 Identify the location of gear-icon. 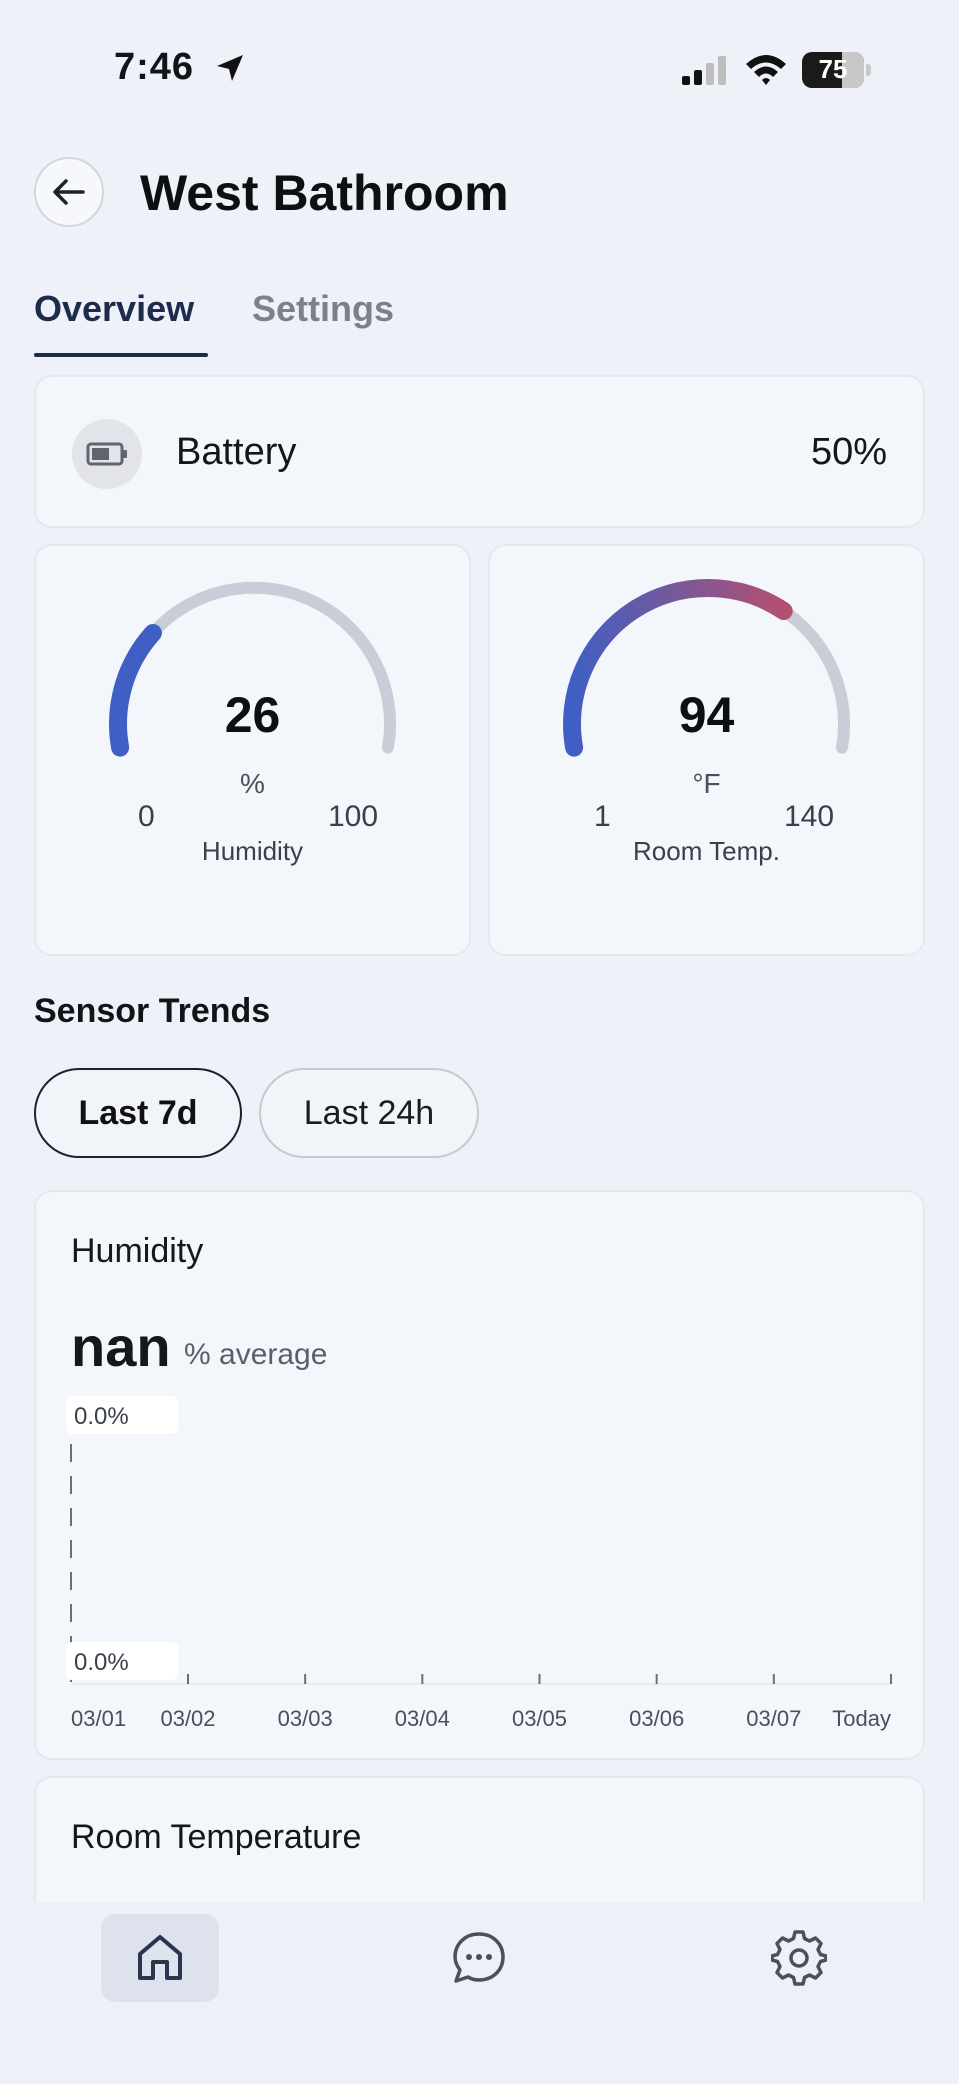
(799, 1958).